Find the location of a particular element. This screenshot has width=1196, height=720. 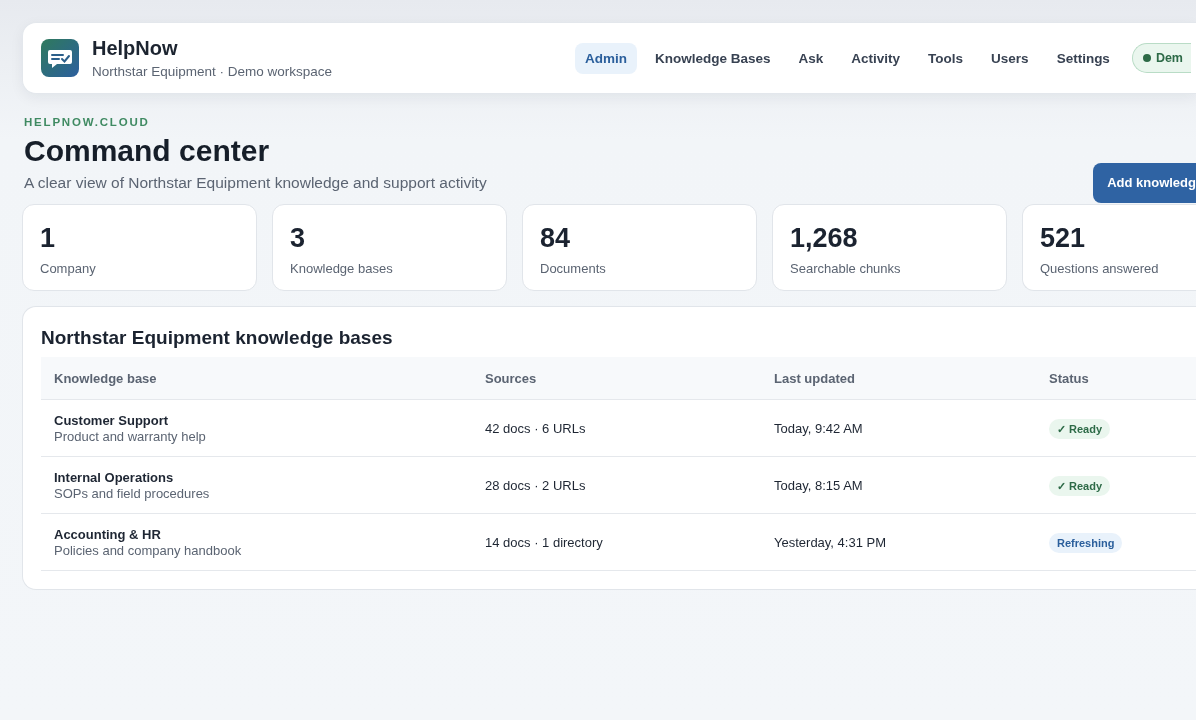

nav-tab: Activity is located at coordinates (876, 58).